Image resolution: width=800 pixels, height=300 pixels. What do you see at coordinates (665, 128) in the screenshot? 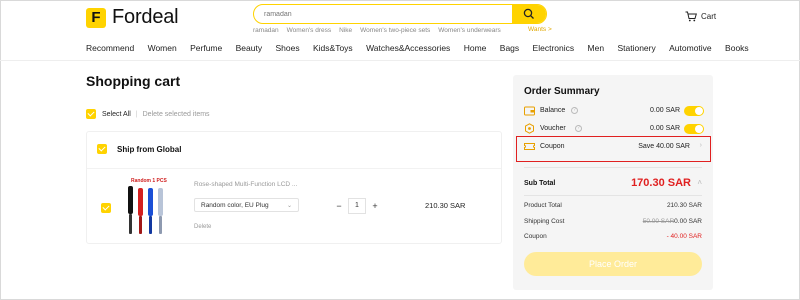
I see `voucher-amount: 0.00 SAR` at bounding box center [665, 128].